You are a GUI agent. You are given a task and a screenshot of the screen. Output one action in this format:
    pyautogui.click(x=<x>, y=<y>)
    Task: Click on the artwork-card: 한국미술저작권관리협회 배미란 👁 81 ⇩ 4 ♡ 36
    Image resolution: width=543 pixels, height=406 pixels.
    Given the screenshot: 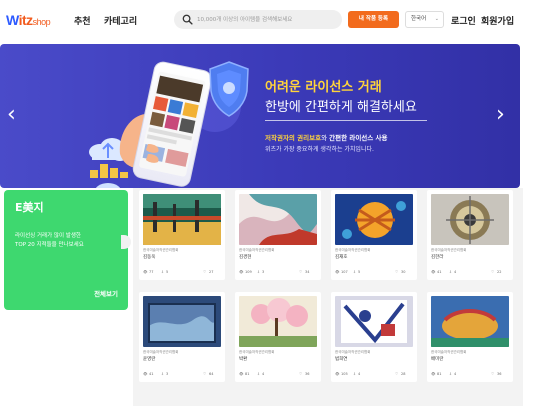 What is the action you would take?
    pyautogui.click(x=470, y=337)
    